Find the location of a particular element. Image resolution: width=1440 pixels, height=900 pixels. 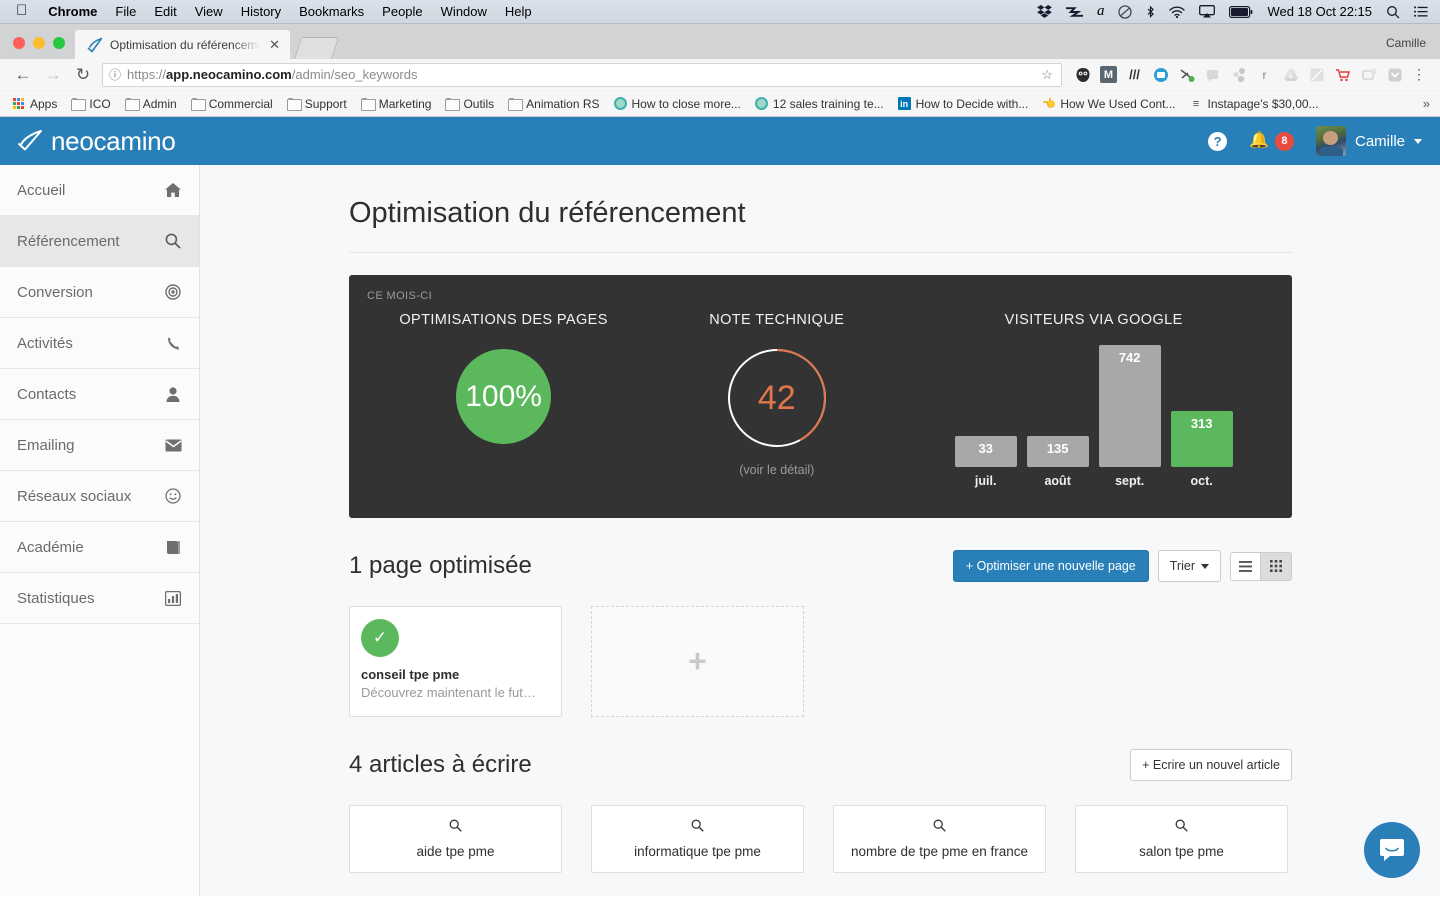

minimize-window-button is located at coordinates (39, 43).